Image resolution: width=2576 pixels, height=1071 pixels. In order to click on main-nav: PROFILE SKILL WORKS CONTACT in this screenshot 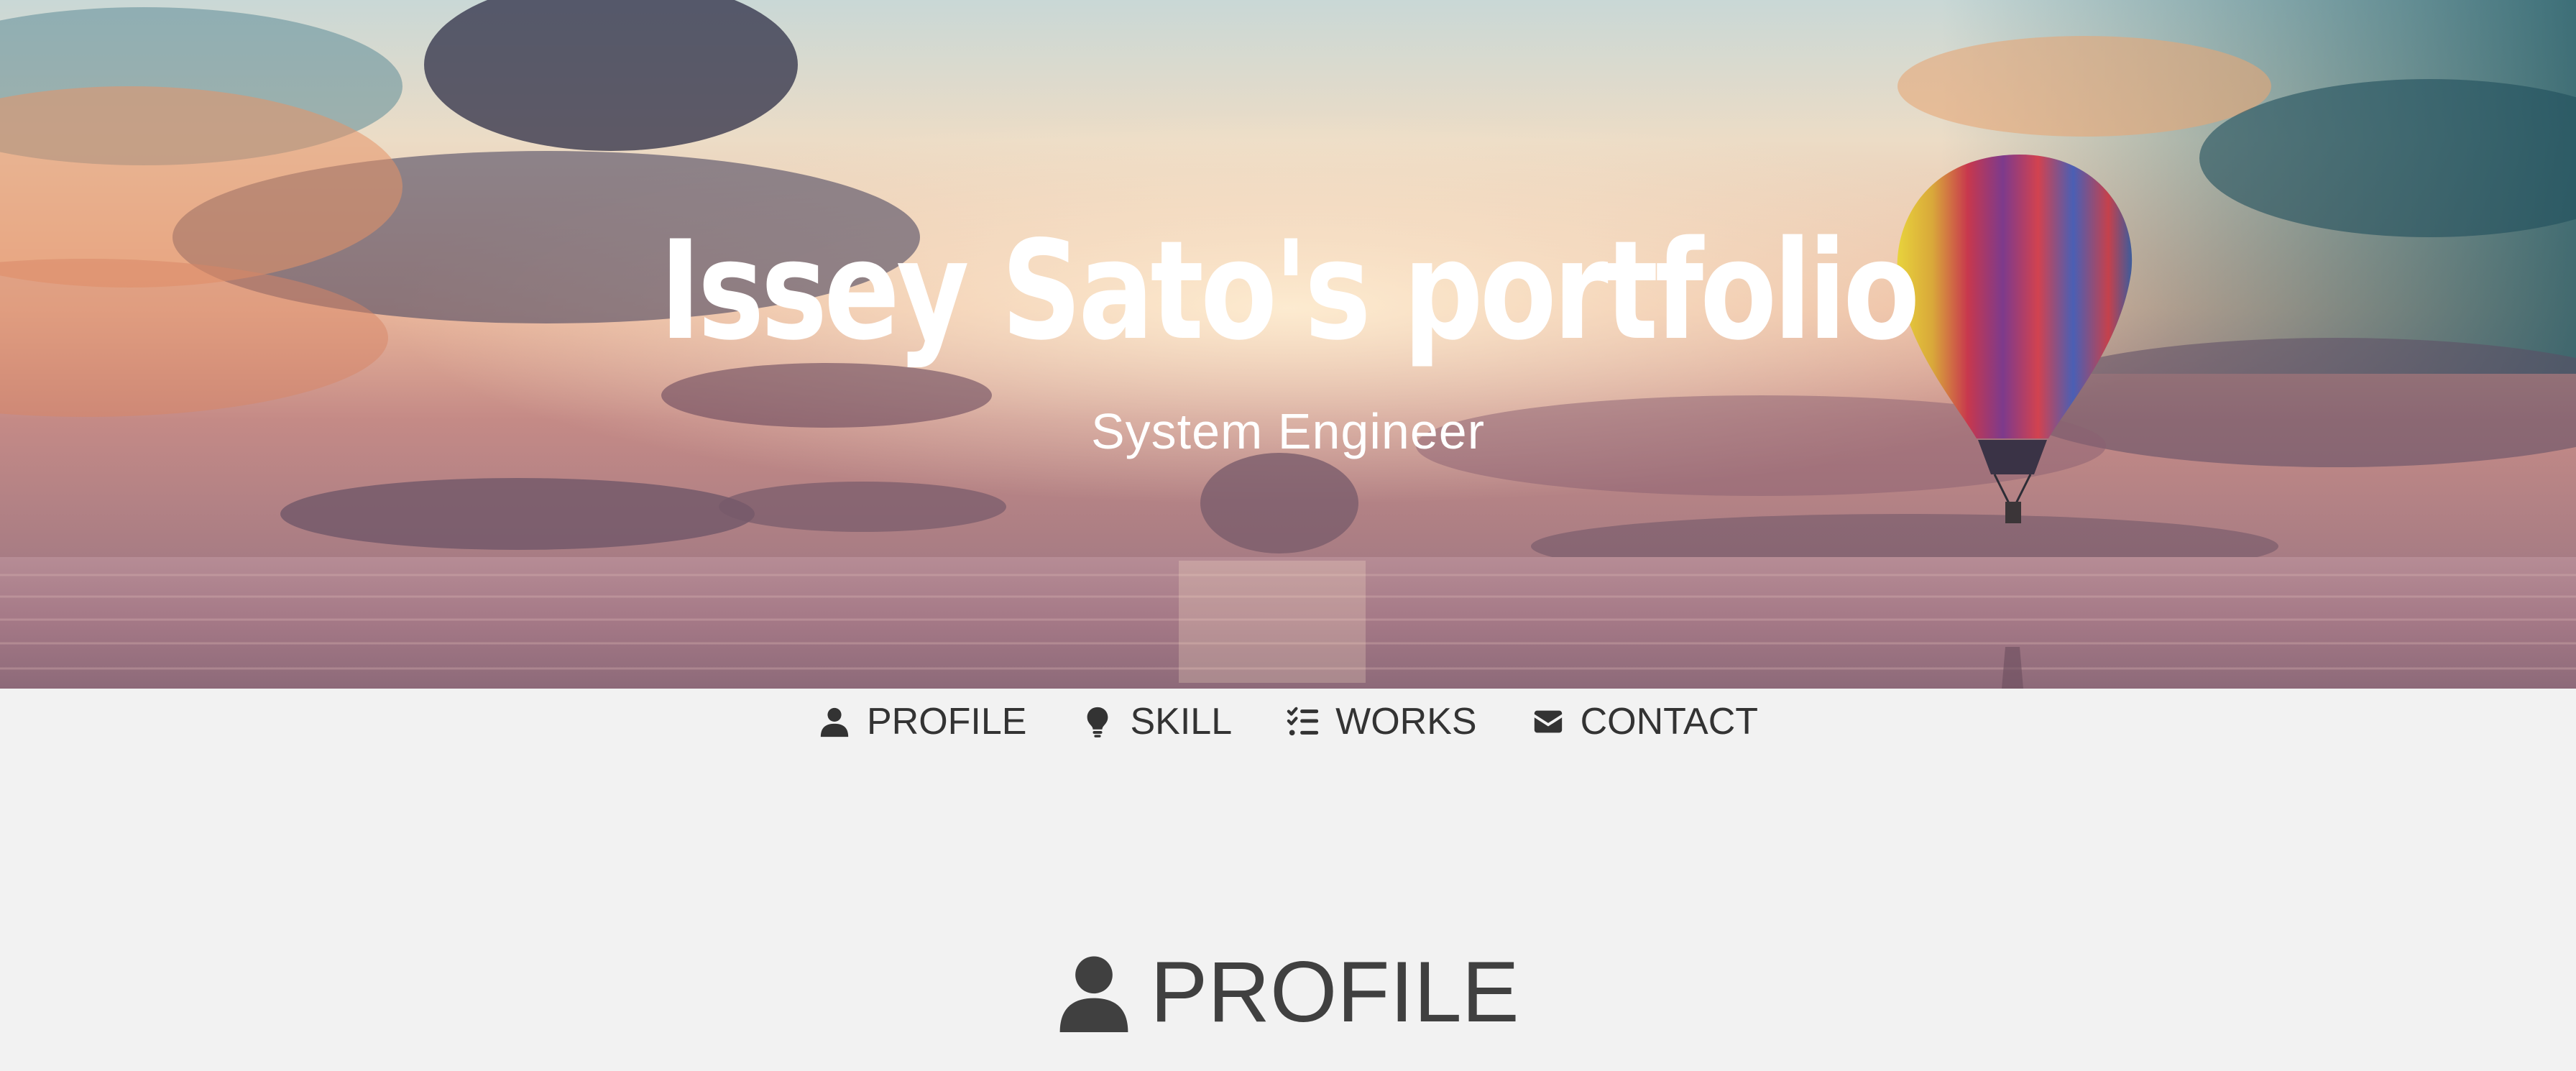, I will do `click(1288, 722)`.